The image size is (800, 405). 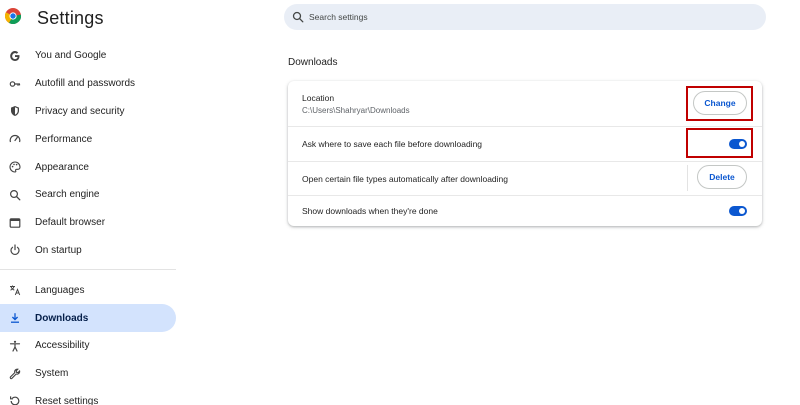 What do you see at coordinates (88, 251) in the screenshot?
I see `sidebar-item-on-startup: On startup` at bounding box center [88, 251].